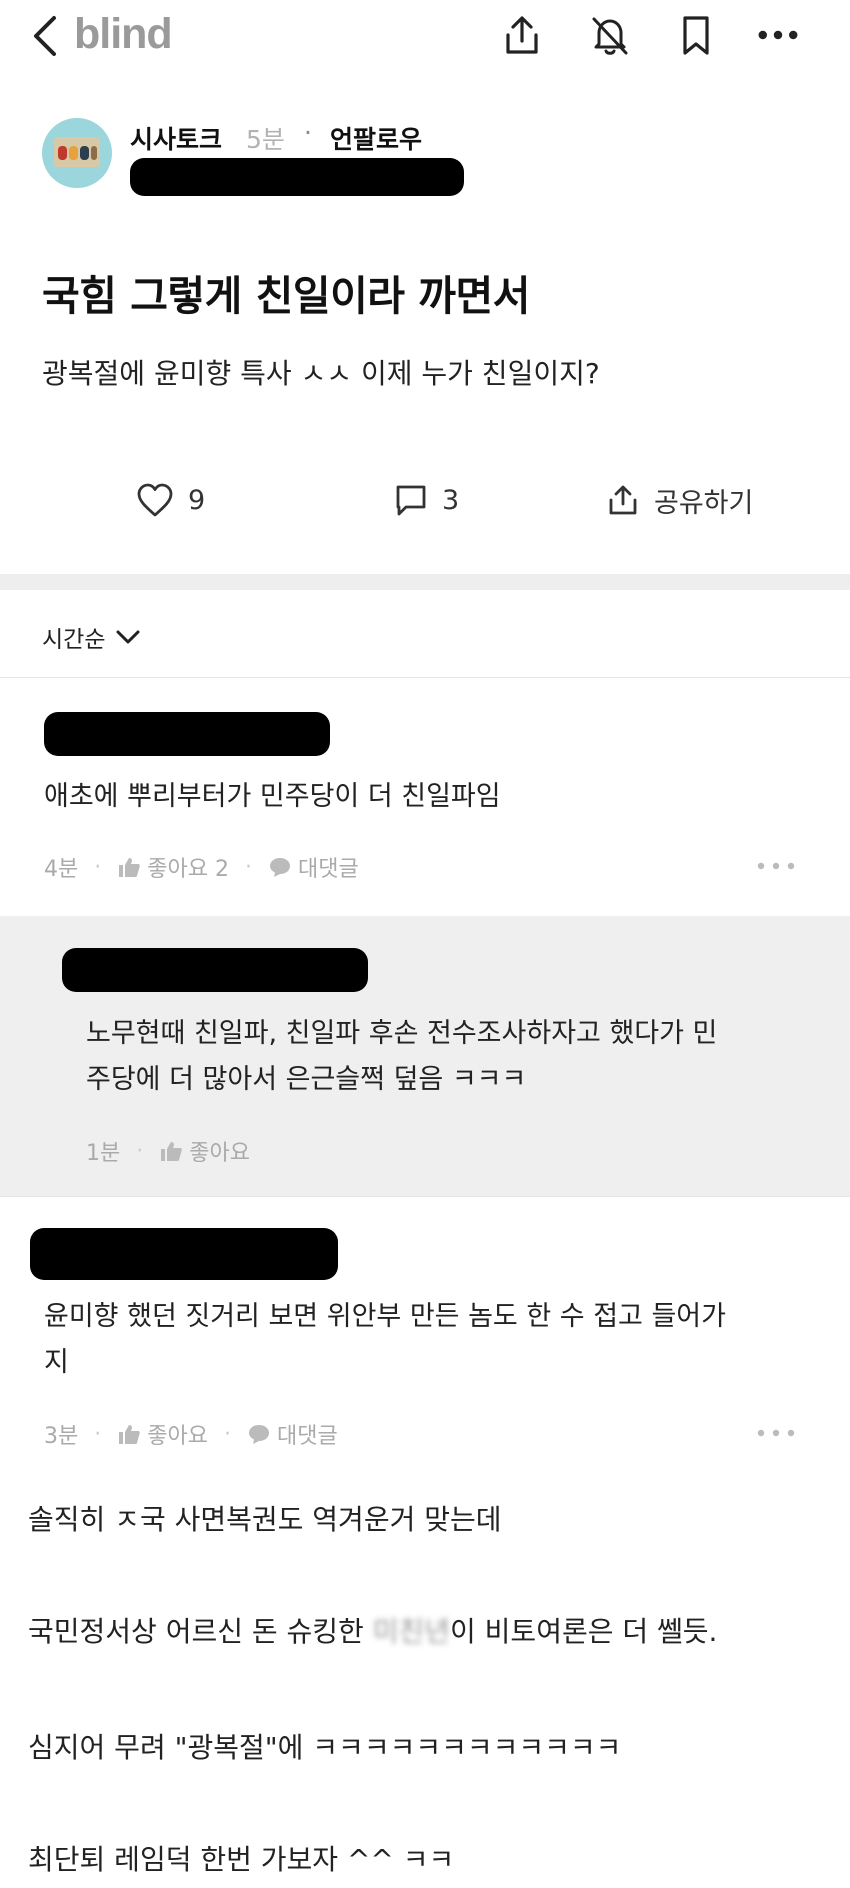 The height and width of the screenshot is (1888, 850). Describe the element at coordinates (584, 1631) in the screenshot. I see `text-fragment: 이 비토여론은 더 쎌듯.` at that location.